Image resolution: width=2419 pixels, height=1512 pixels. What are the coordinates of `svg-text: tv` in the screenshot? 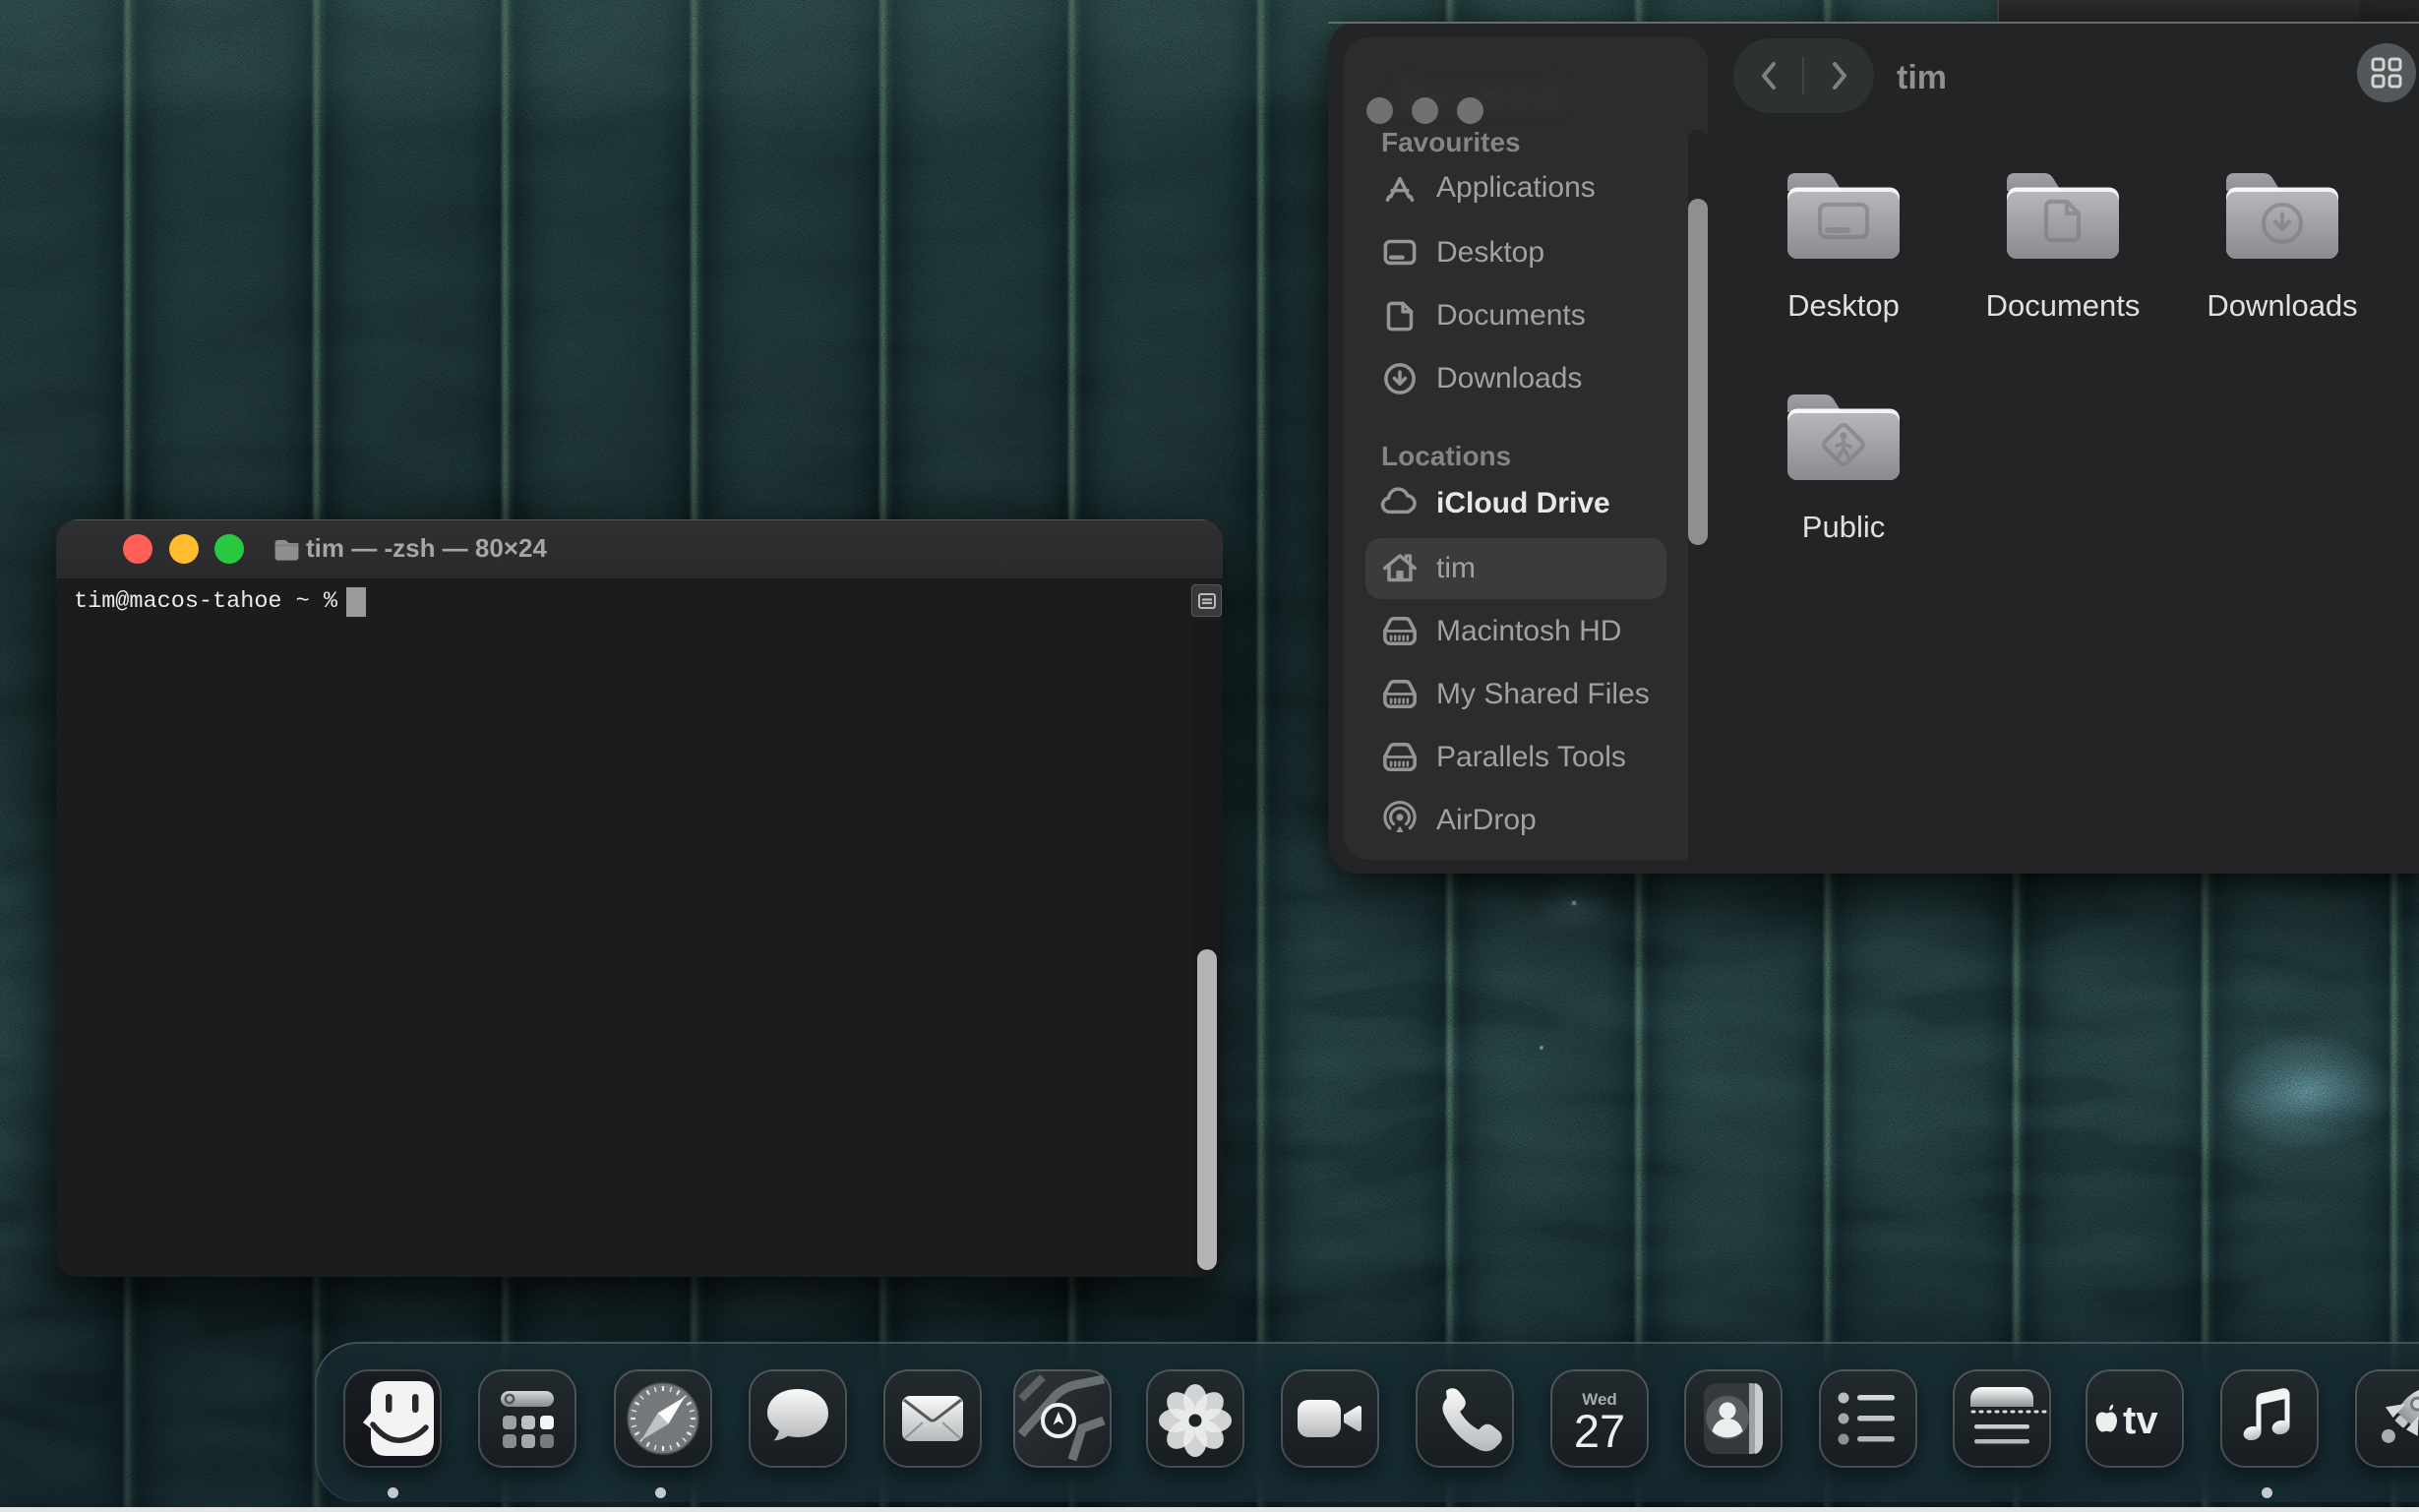 It's located at (2140, 1421).